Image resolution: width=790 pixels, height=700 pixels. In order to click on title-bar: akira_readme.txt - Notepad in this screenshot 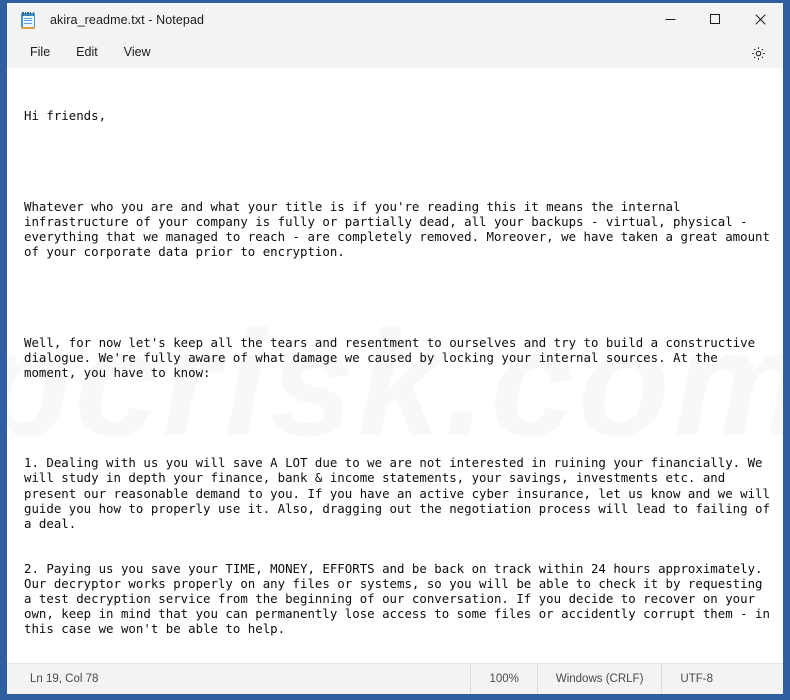, I will do `click(395, 19)`.